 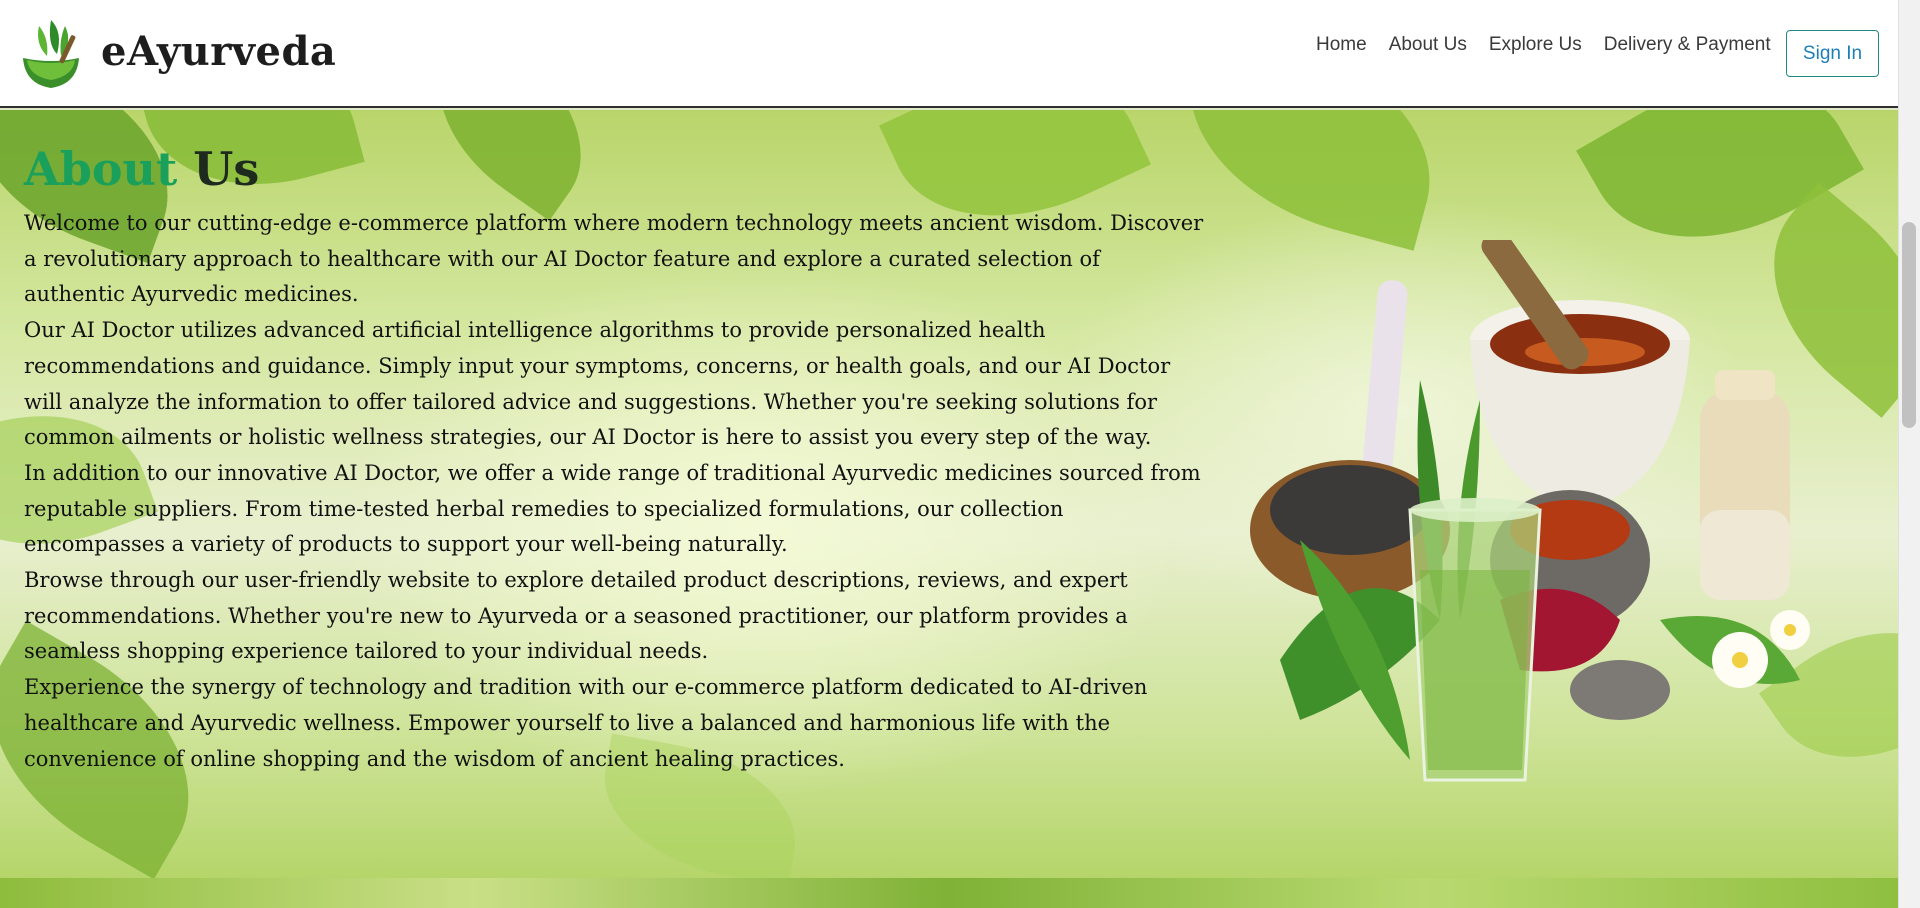 I want to click on brand-name: eAyurveda, so click(x=218, y=51).